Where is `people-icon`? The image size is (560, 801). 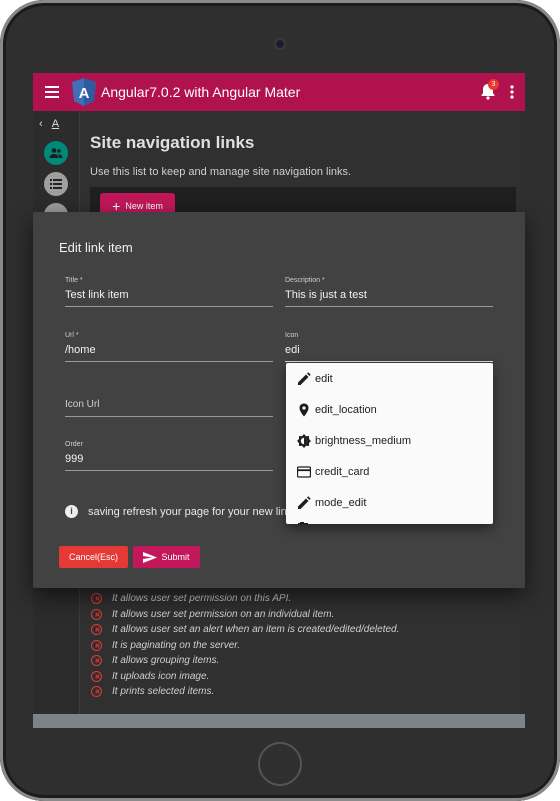
people-icon is located at coordinates (56, 153).